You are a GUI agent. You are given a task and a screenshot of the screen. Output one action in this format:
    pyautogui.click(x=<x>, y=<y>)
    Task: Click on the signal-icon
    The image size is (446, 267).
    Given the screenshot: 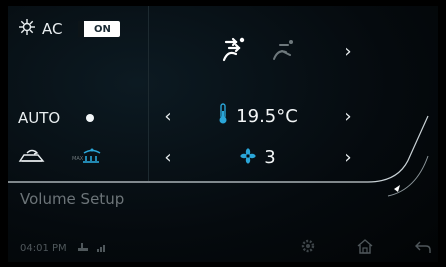 What is the action you would take?
    pyautogui.click(x=101, y=248)
    